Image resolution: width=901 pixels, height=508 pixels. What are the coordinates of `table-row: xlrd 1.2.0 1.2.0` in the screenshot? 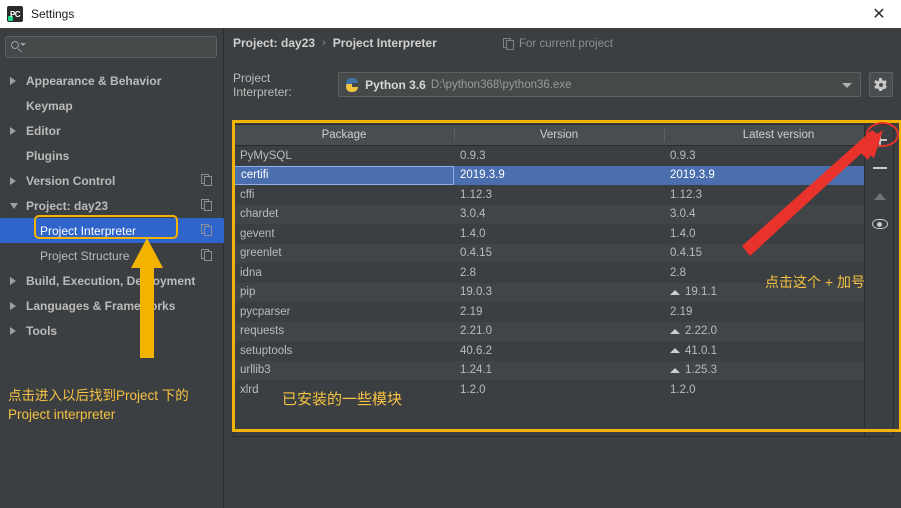 It's located at (563, 390).